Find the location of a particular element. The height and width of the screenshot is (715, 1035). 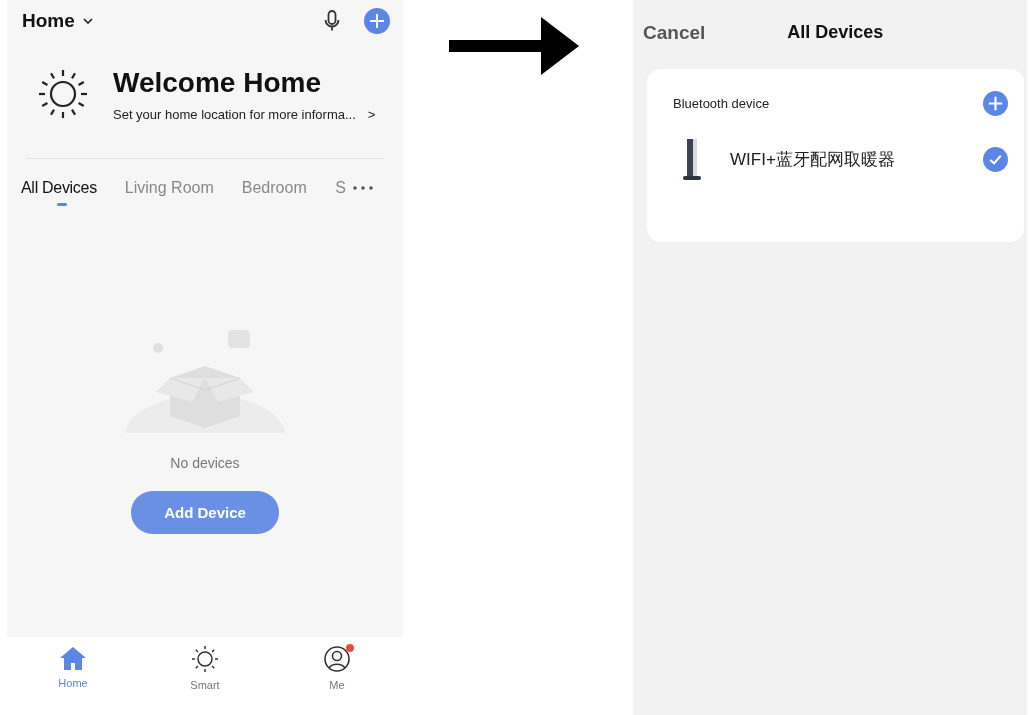

empty-message: No devices is located at coordinates (205, 463).